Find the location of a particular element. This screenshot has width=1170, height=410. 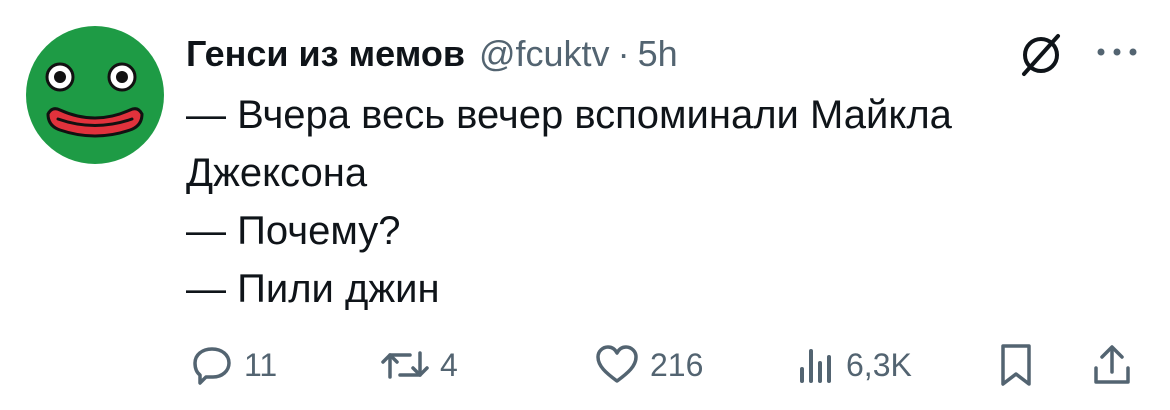

repost-icon is located at coordinates (405, 365).